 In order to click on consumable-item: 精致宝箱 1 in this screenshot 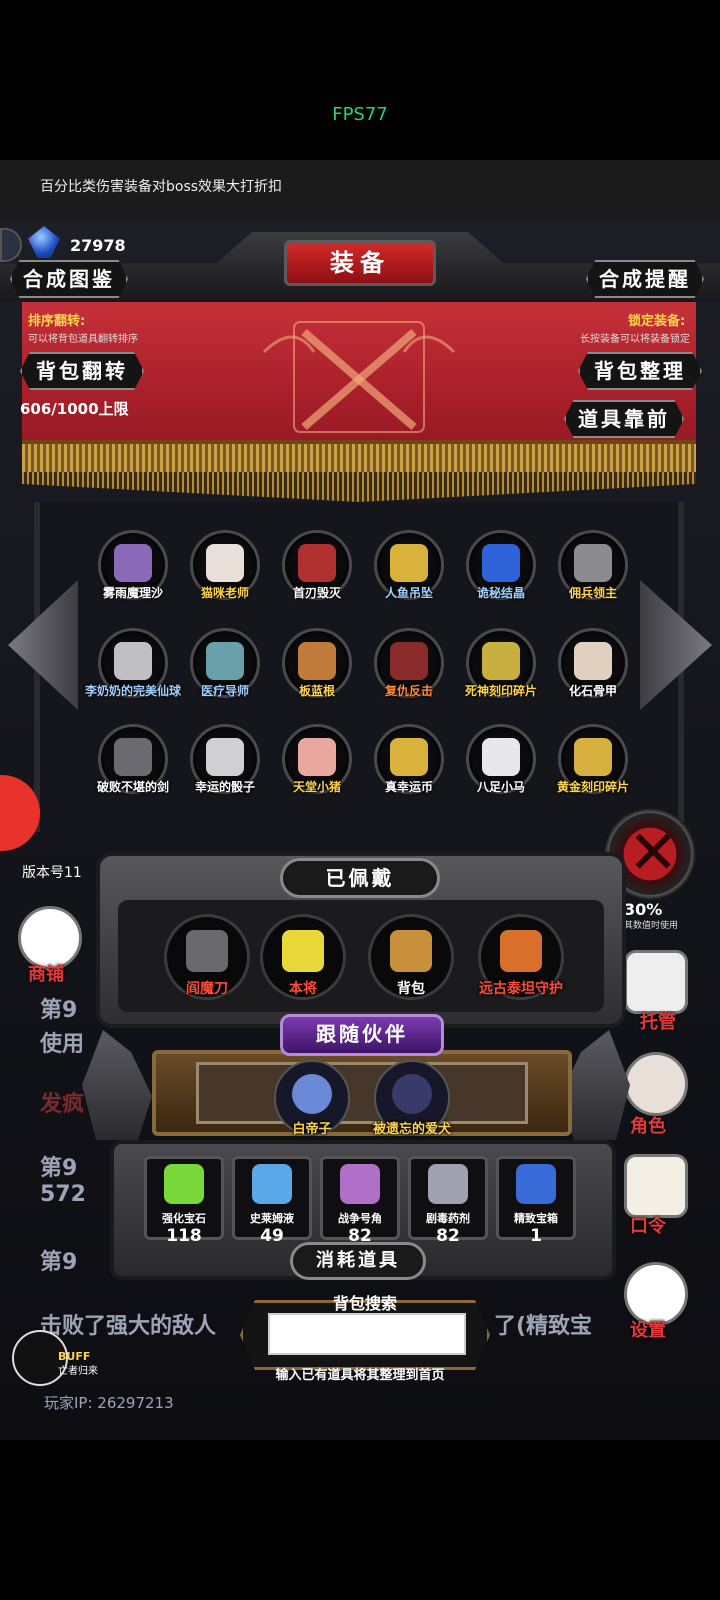, I will do `click(536, 1204)`.